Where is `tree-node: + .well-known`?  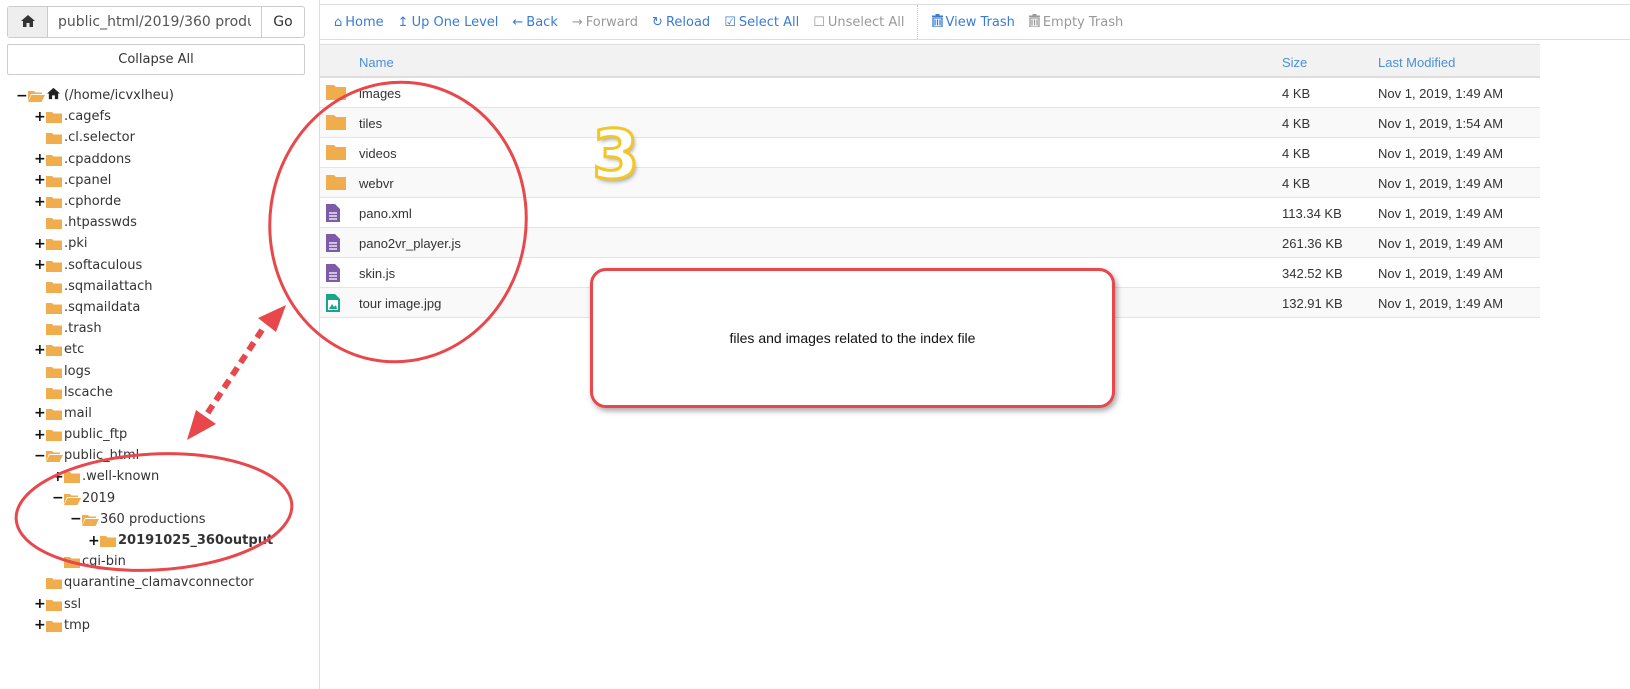 tree-node: + .well-known is located at coordinates (159, 476).